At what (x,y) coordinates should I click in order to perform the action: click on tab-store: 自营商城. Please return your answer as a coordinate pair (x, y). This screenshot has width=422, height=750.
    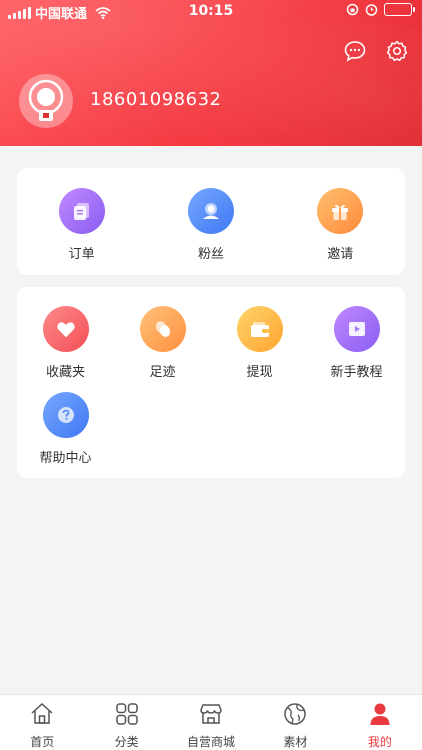
    Looking at the image, I should click on (211, 722).